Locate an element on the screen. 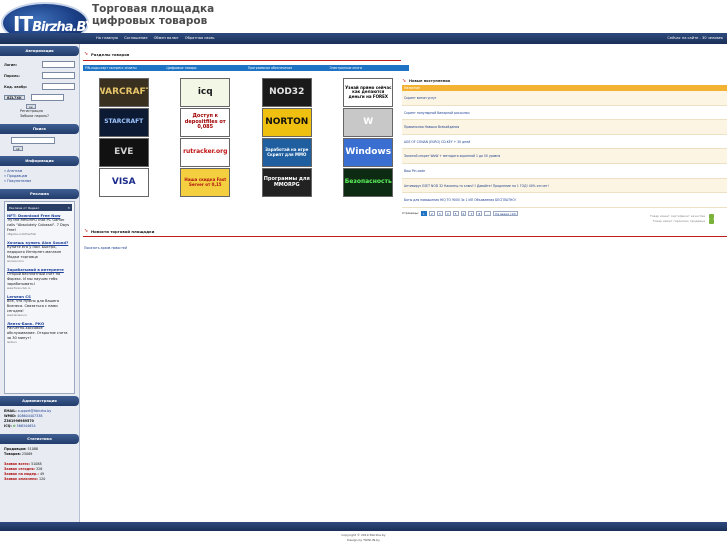  product-banner: STARCRAFT is located at coordinates (123, 122).